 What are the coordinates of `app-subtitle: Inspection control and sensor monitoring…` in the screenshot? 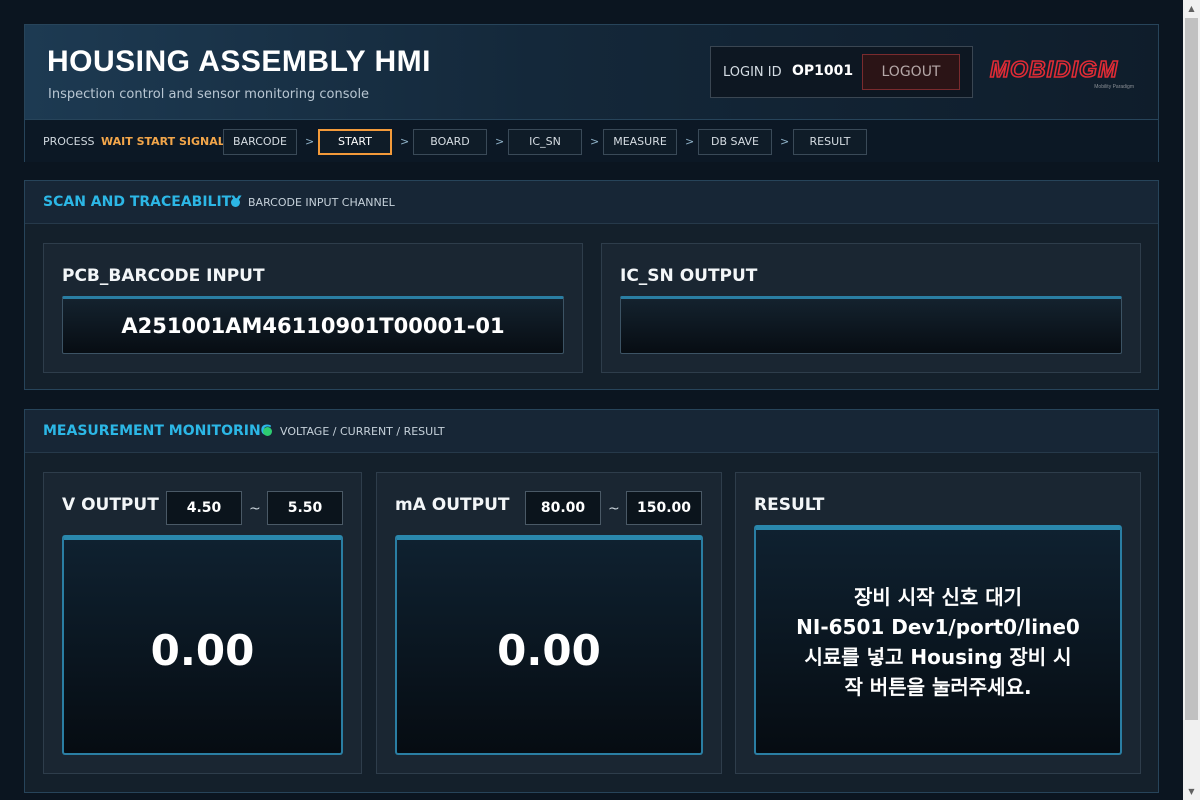 It's located at (209, 94).